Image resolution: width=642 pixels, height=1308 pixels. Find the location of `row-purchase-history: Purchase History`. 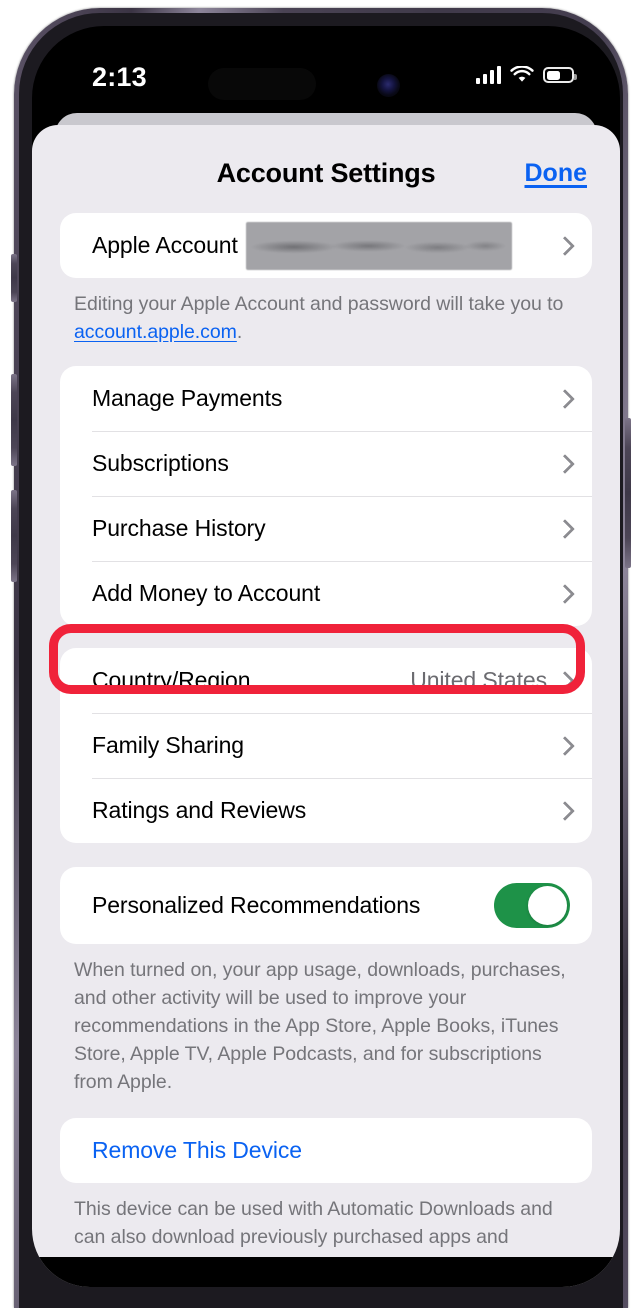

row-purchase-history: Purchase History is located at coordinates (326, 528).